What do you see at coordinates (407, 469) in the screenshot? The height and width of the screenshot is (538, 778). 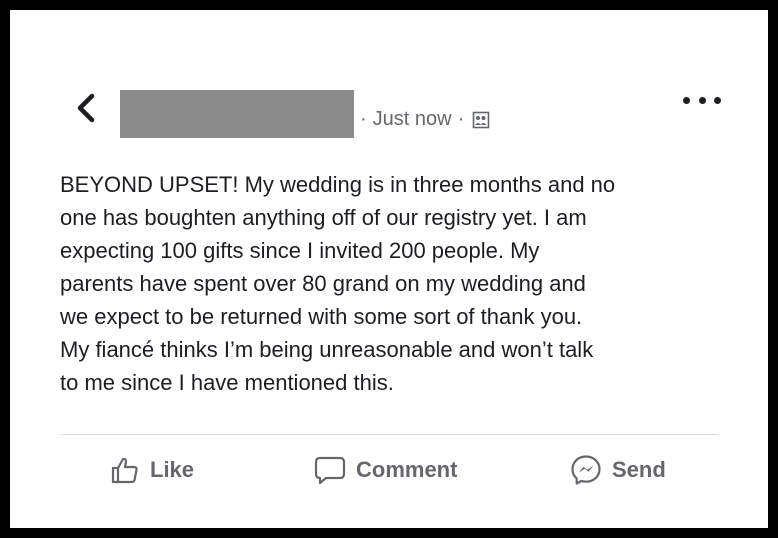 I see `comment-label: Comment` at bounding box center [407, 469].